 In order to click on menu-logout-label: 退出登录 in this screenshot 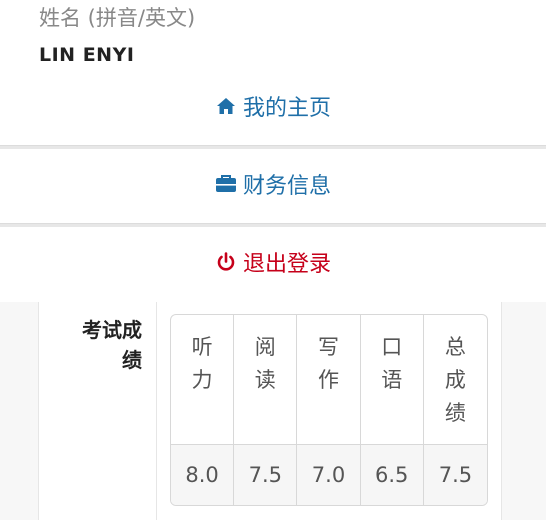, I will do `click(286, 264)`.